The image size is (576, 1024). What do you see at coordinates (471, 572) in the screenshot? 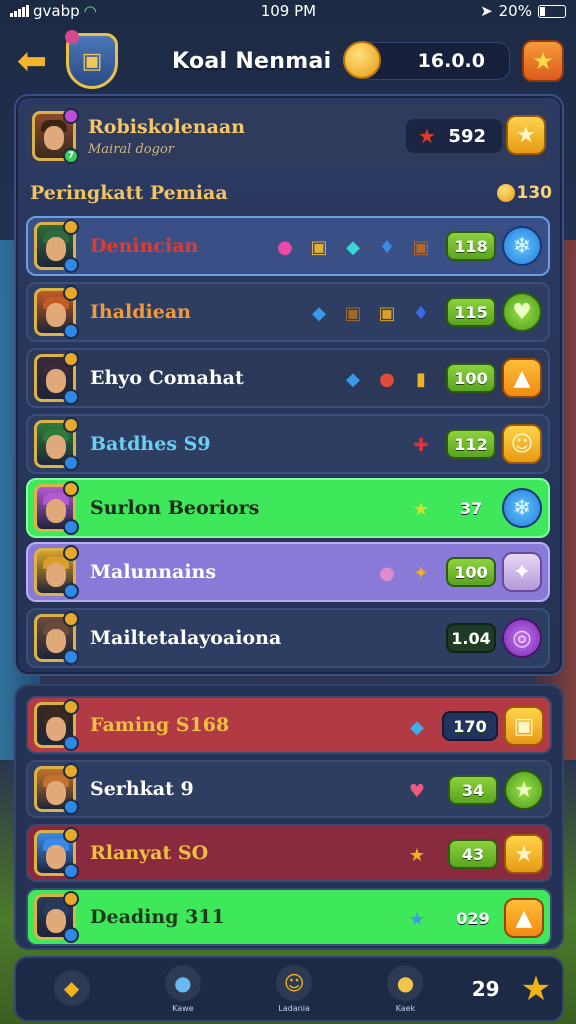
I see `ranking-score: 100` at bounding box center [471, 572].